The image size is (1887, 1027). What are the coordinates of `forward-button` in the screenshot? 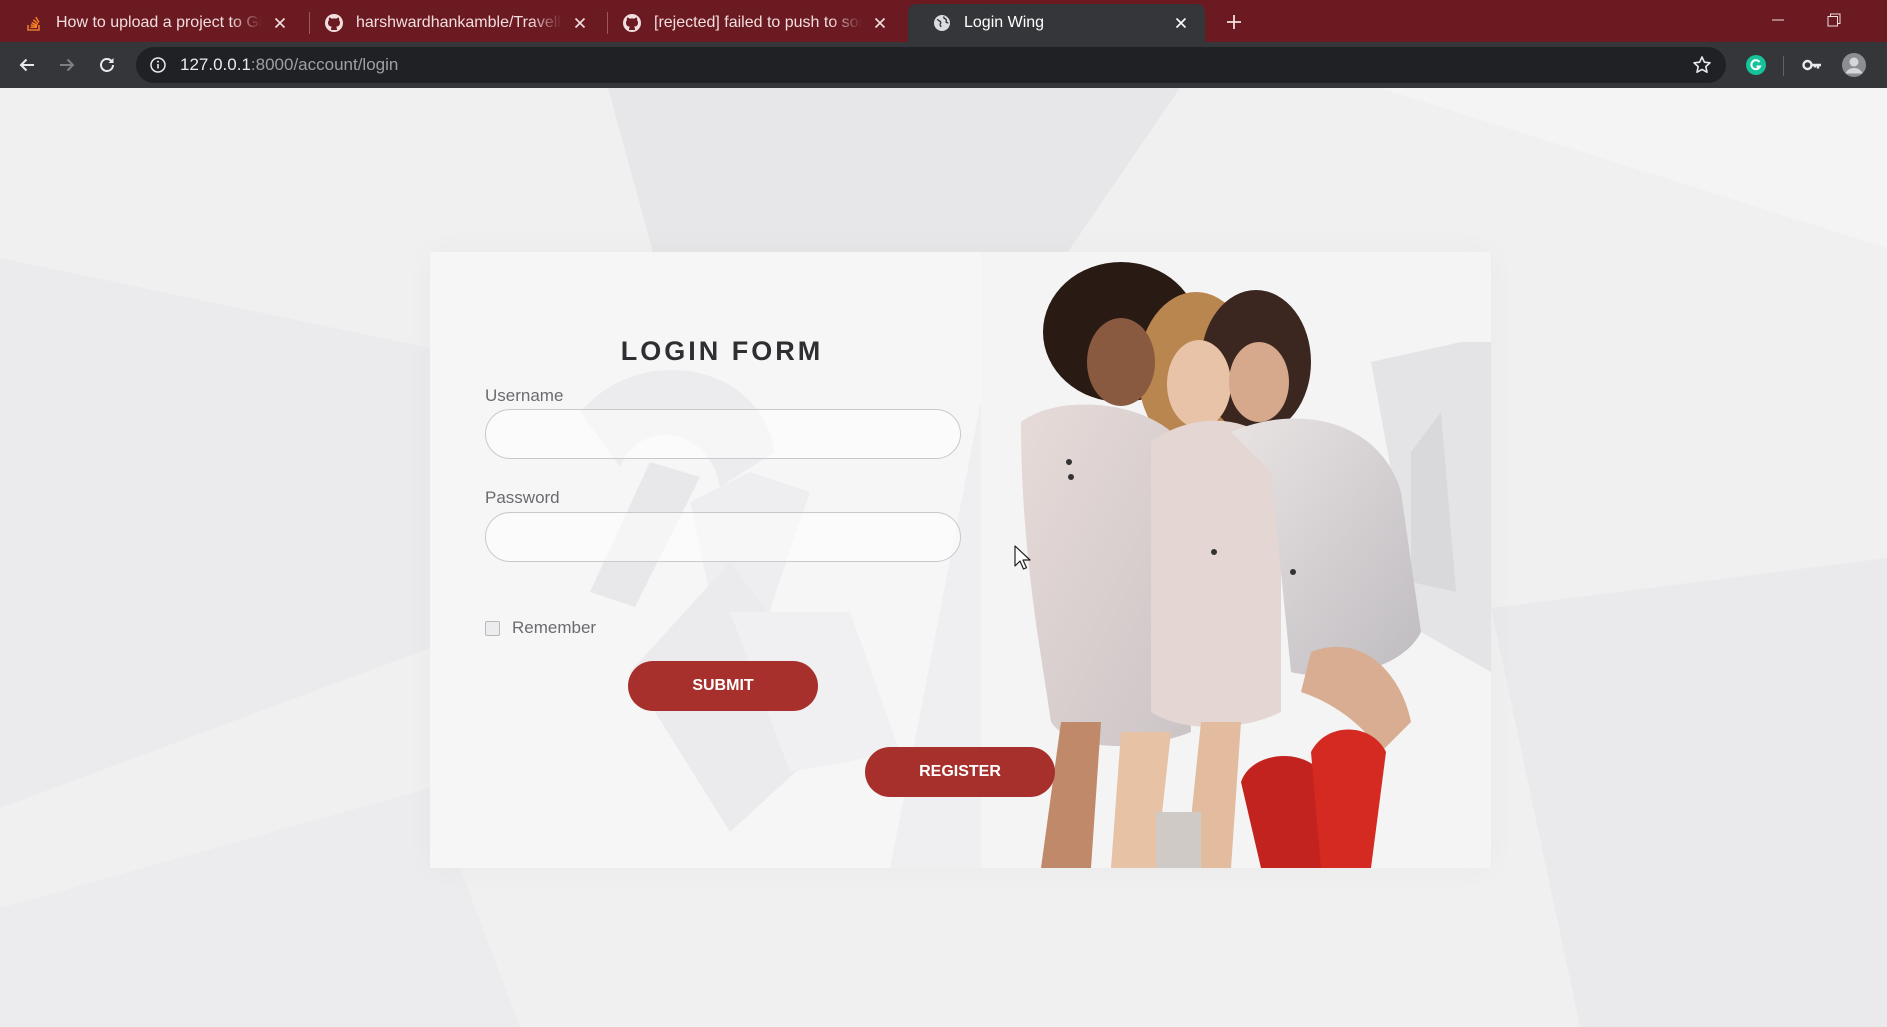 It's located at (67, 65).